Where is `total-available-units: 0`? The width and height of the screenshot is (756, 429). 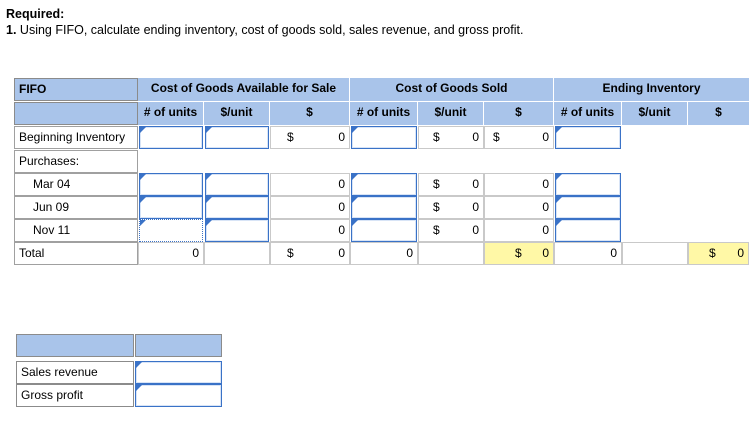 total-available-units: 0 is located at coordinates (171, 253).